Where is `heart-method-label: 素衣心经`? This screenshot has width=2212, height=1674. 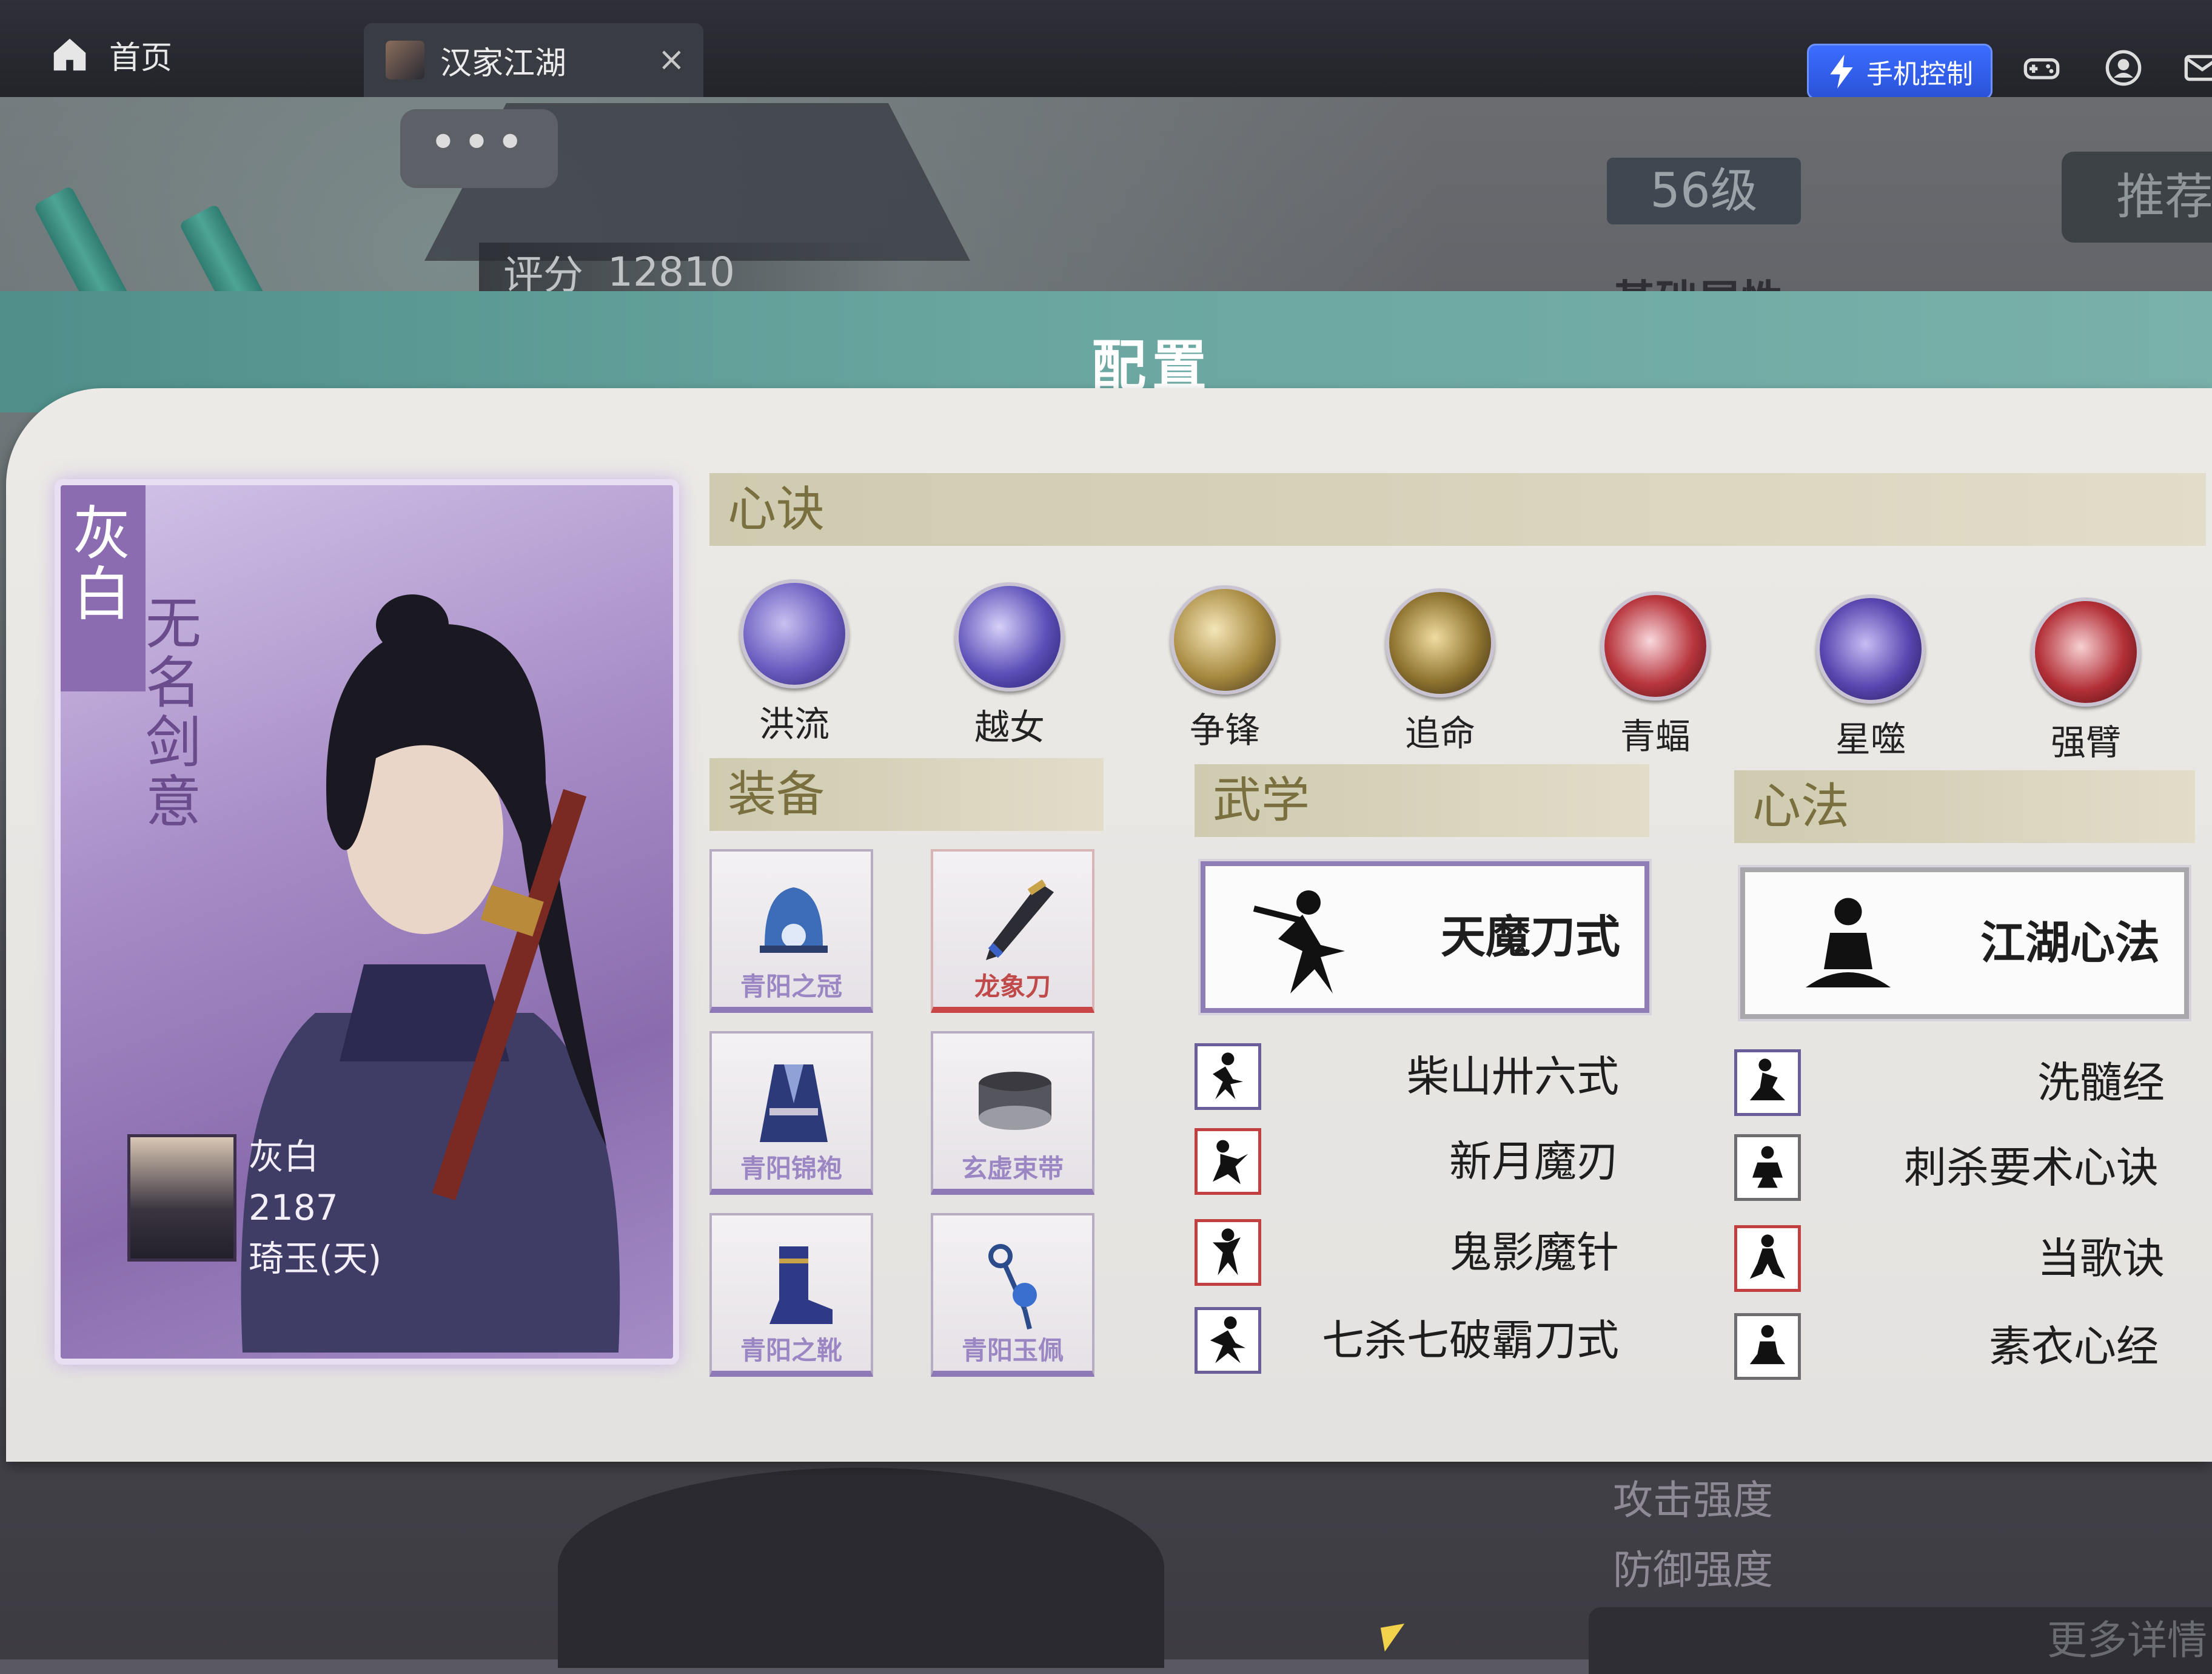
heart-method-label: 素衣心经 is located at coordinates (2074, 1346).